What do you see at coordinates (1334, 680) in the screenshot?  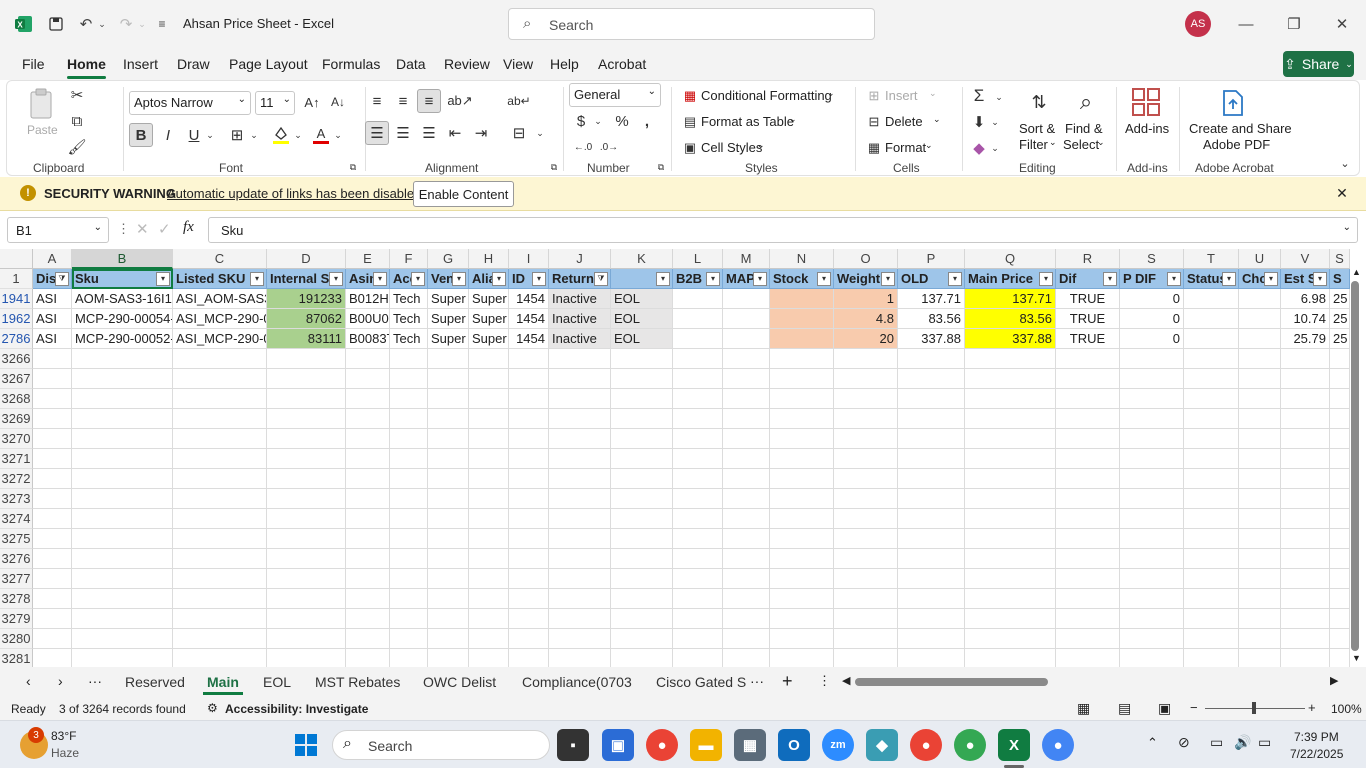 I see `scroll-right-icon: ▶` at bounding box center [1334, 680].